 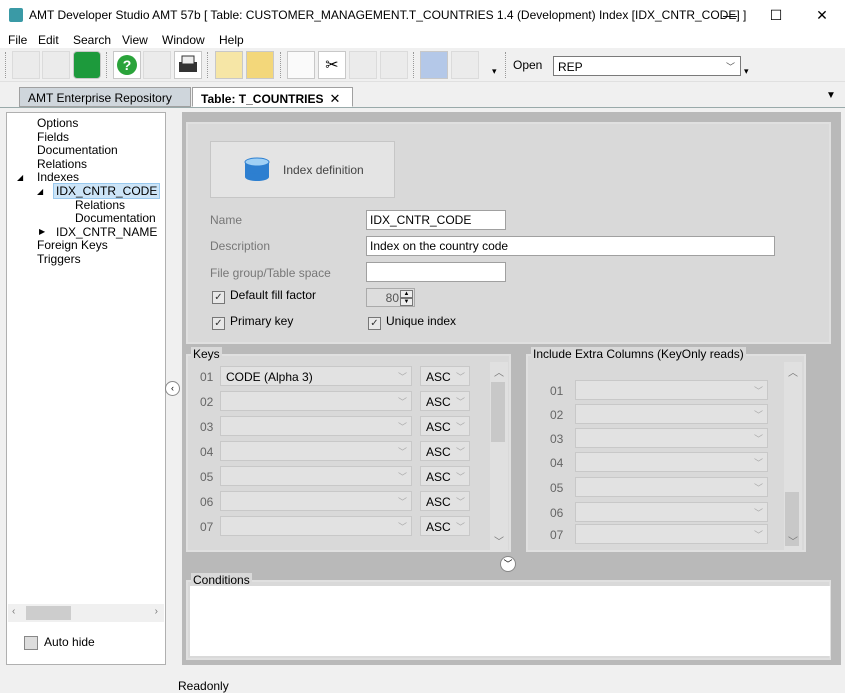 I want to click on collapse-panel-icon: ‹, so click(x=172, y=388).